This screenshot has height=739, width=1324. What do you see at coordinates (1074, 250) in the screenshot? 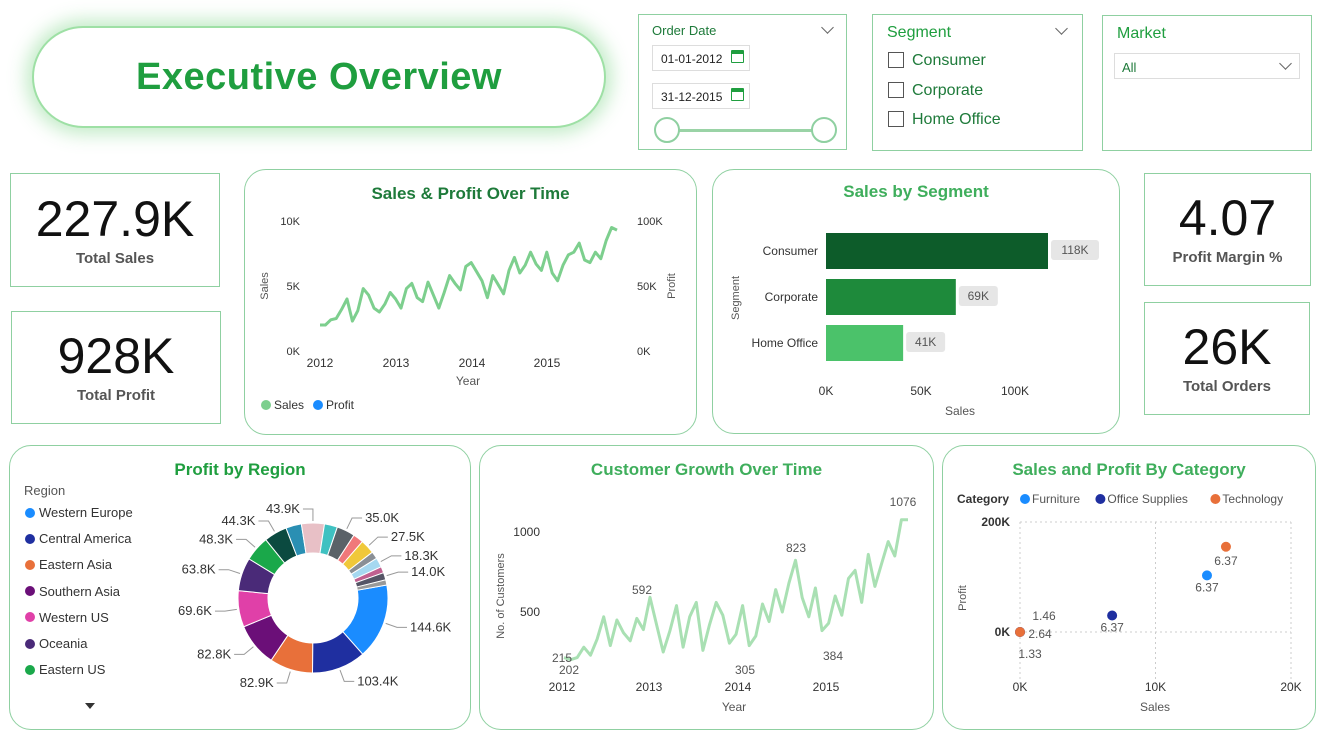
I see `data-label: 118K` at bounding box center [1074, 250].